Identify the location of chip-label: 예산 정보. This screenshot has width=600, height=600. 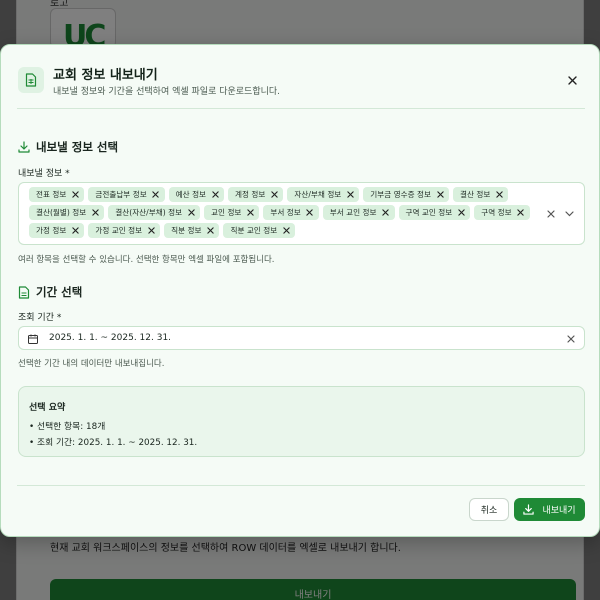
(191, 194).